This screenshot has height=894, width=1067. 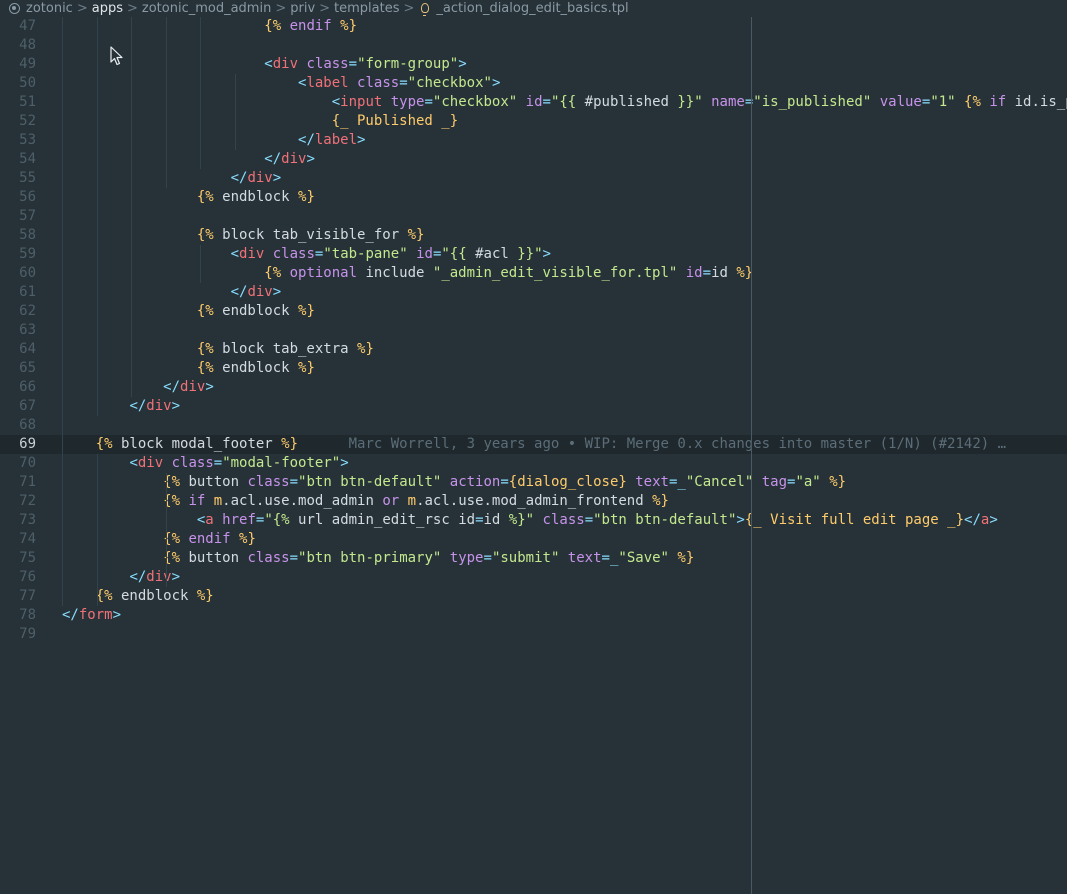 I want to click on code-line: 52 {_ Published _}, so click(x=533, y=121).